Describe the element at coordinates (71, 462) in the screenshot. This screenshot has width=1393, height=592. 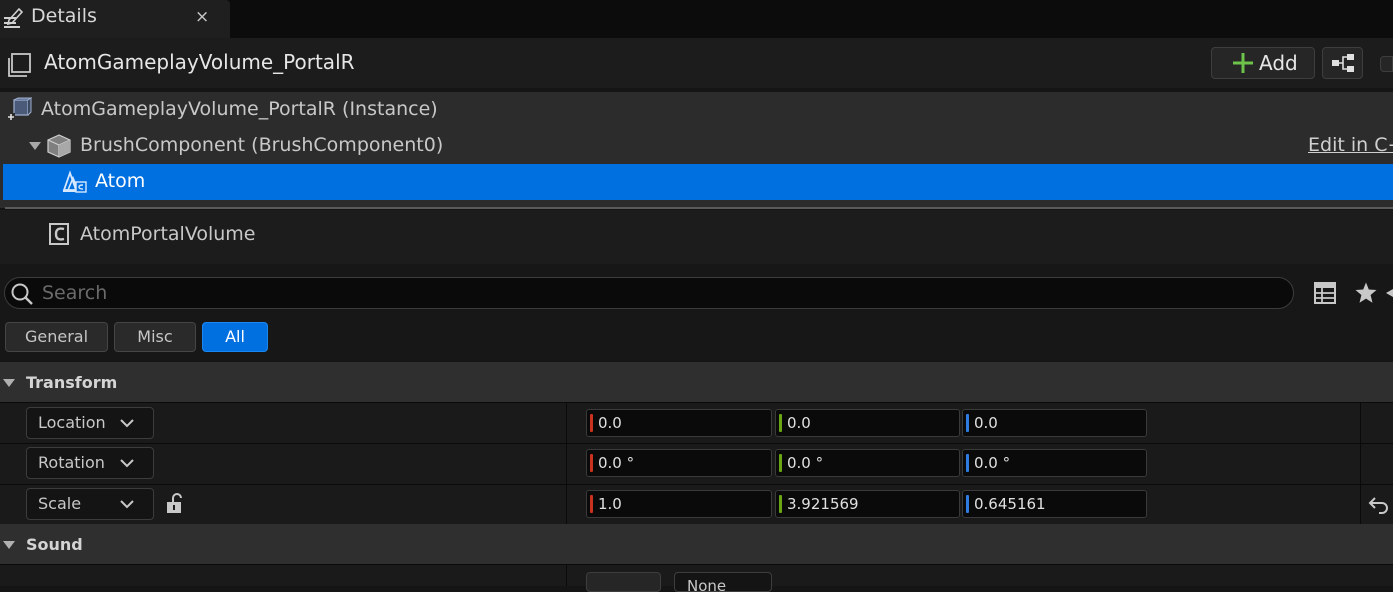
I see `rotation-label: Rotation` at that location.